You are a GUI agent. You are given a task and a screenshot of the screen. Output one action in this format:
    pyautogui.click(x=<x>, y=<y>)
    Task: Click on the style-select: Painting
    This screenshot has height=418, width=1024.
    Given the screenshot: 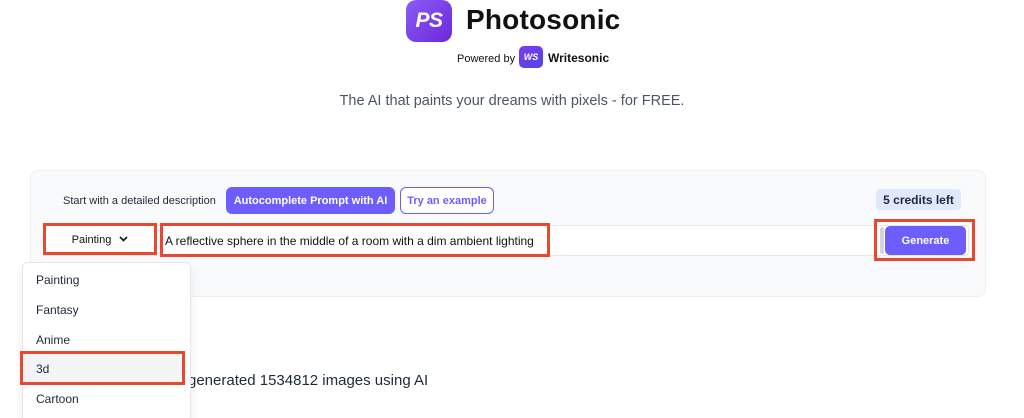 What is the action you would take?
    pyautogui.click(x=100, y=239)
    